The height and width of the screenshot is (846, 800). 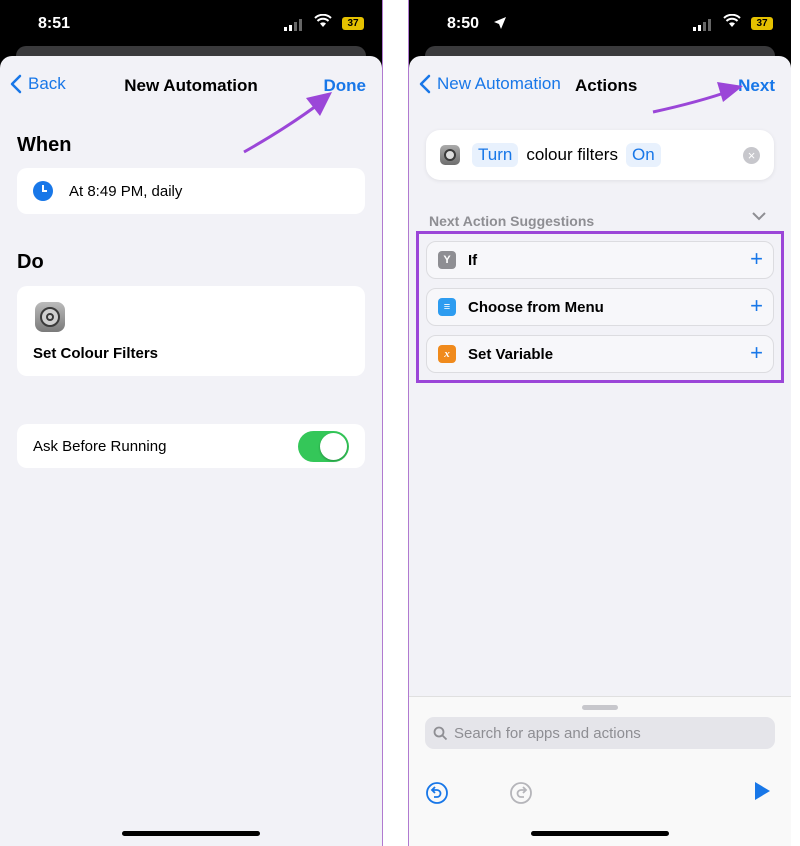 What do you see at coordinates (759, 216) in the screenshot?
I see `chevron-down-icon` at bounding box center [759, 216].